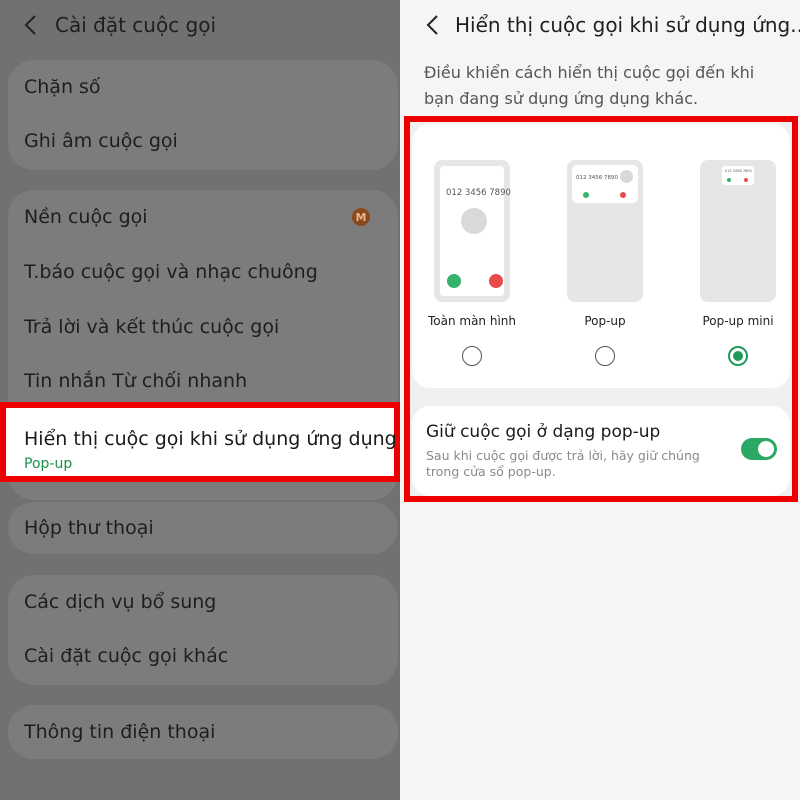 The height and width of the screenshot is (800, 800). I want to click on keep-popup-toggle, so click(759, 449).